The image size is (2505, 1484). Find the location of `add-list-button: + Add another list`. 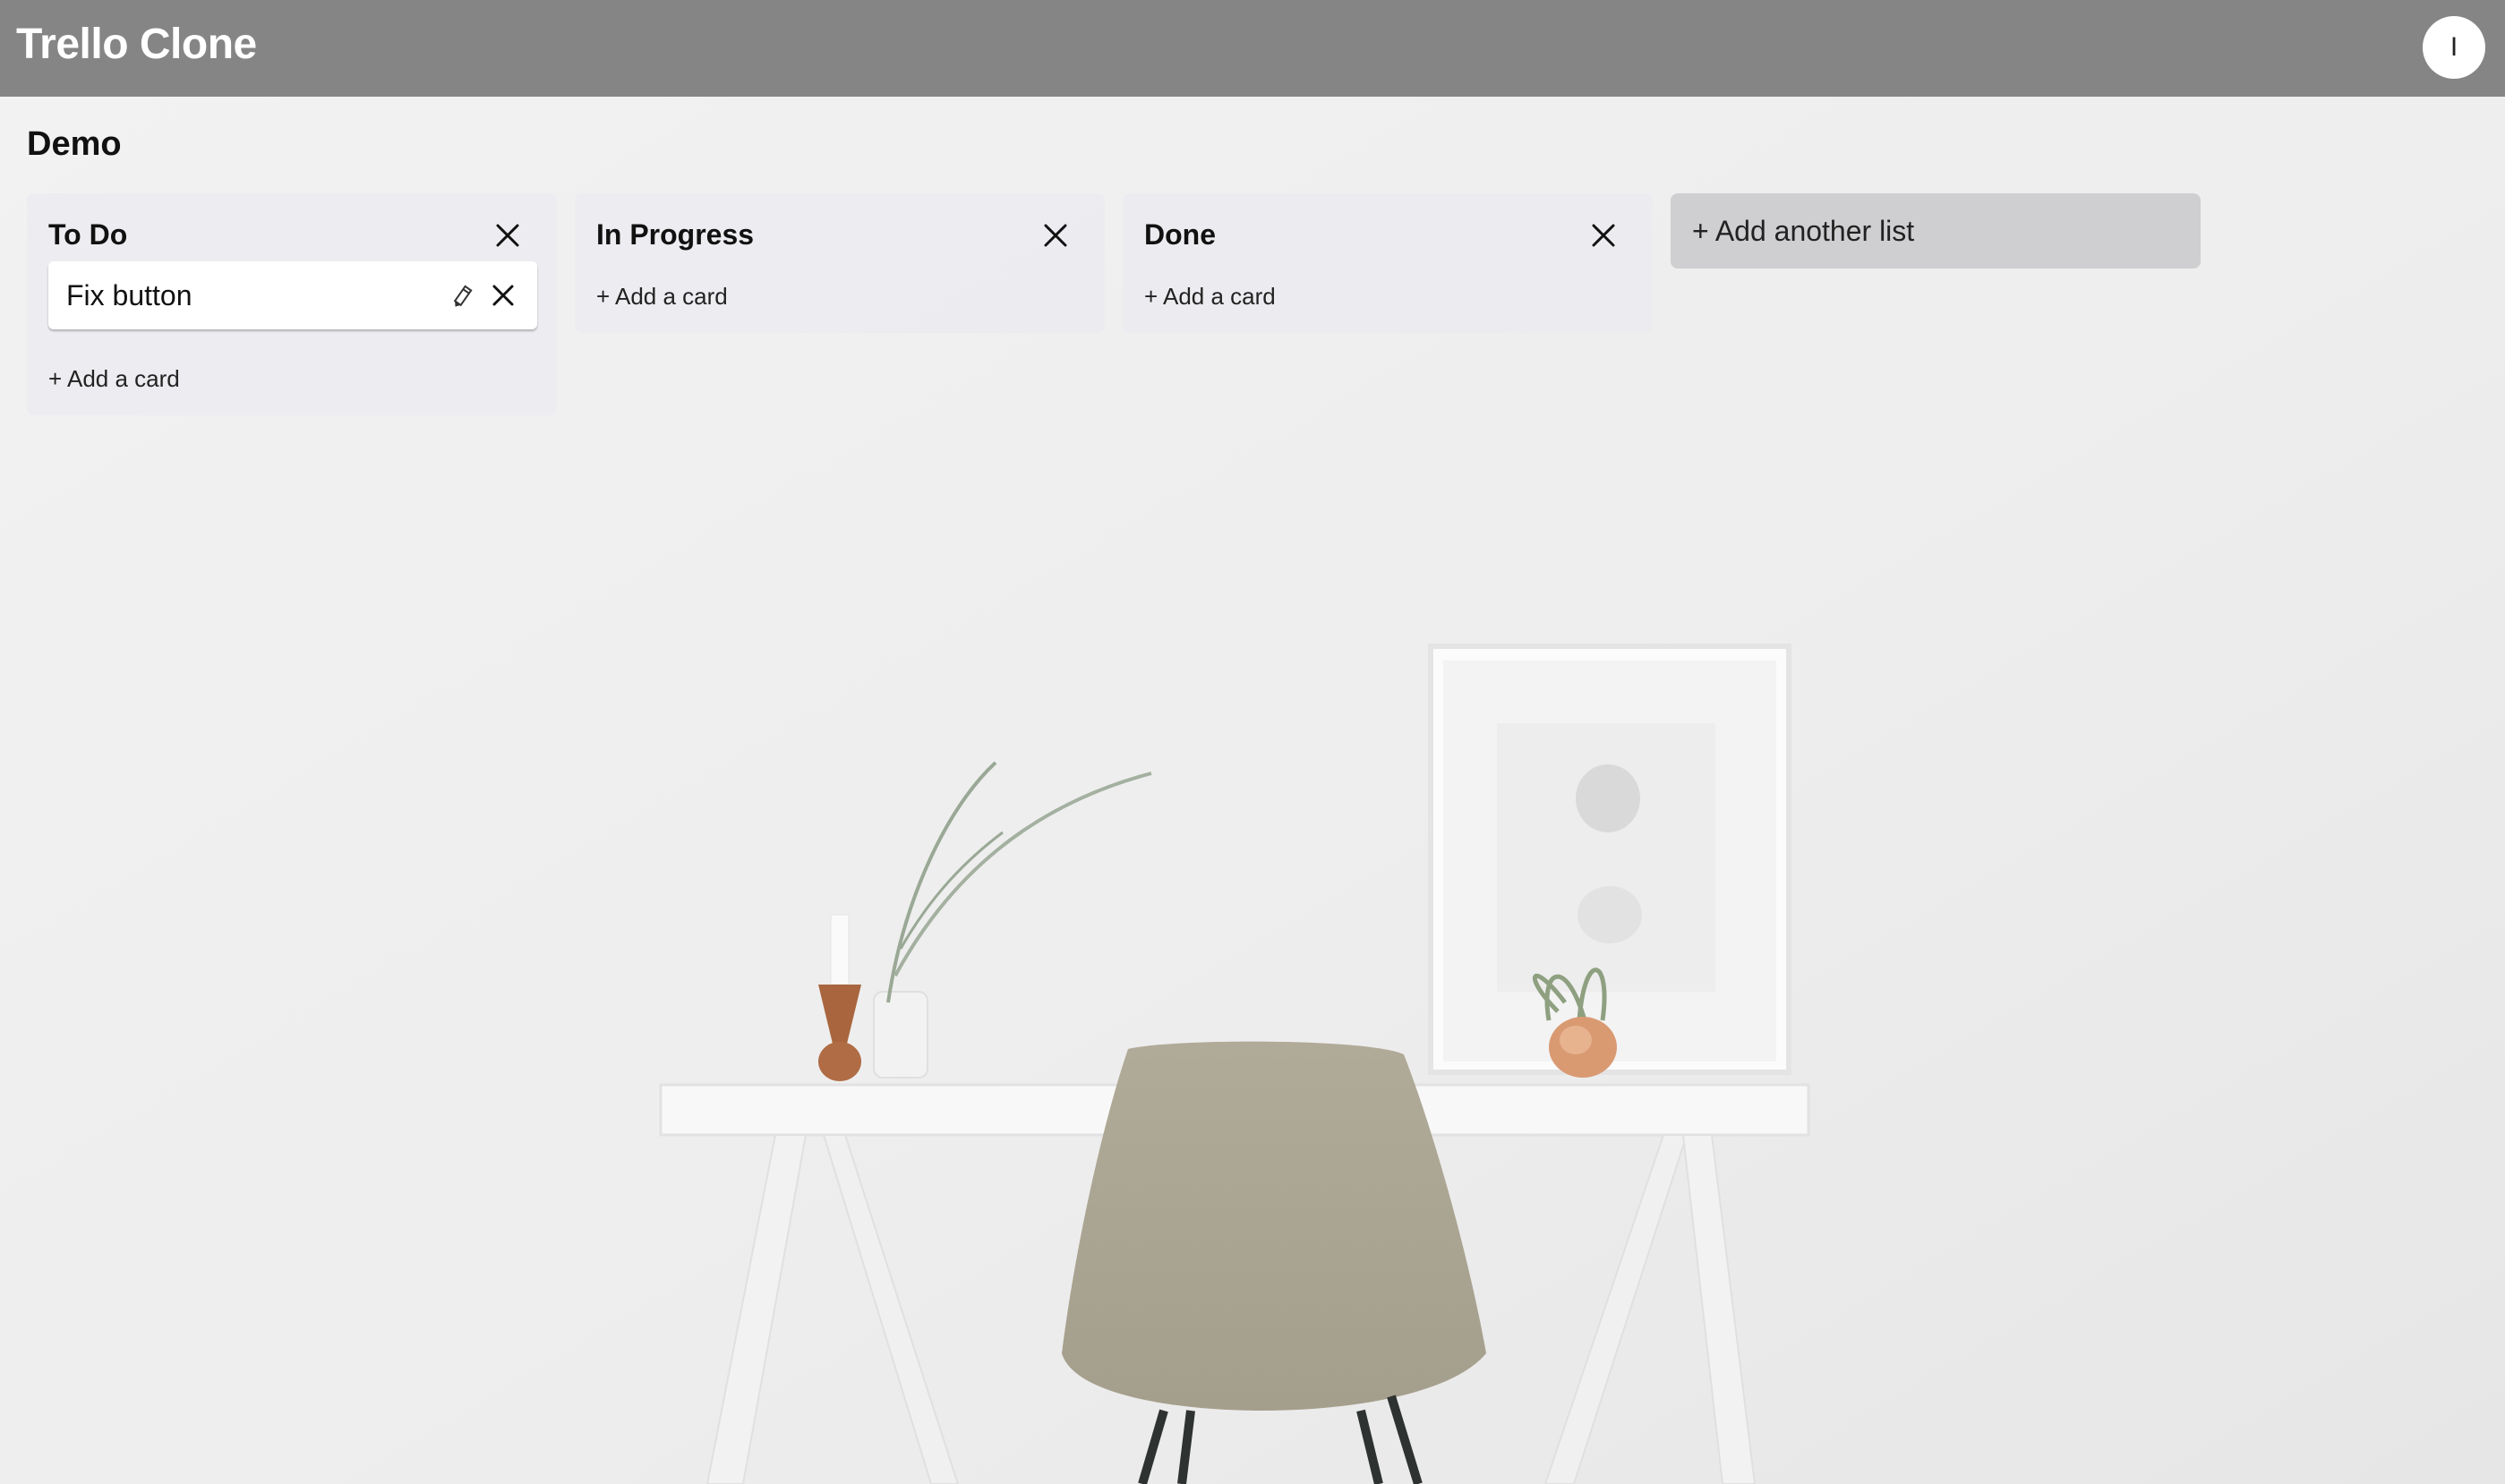

add-list-button: + Add another list is located at coordinates (1936, 231).